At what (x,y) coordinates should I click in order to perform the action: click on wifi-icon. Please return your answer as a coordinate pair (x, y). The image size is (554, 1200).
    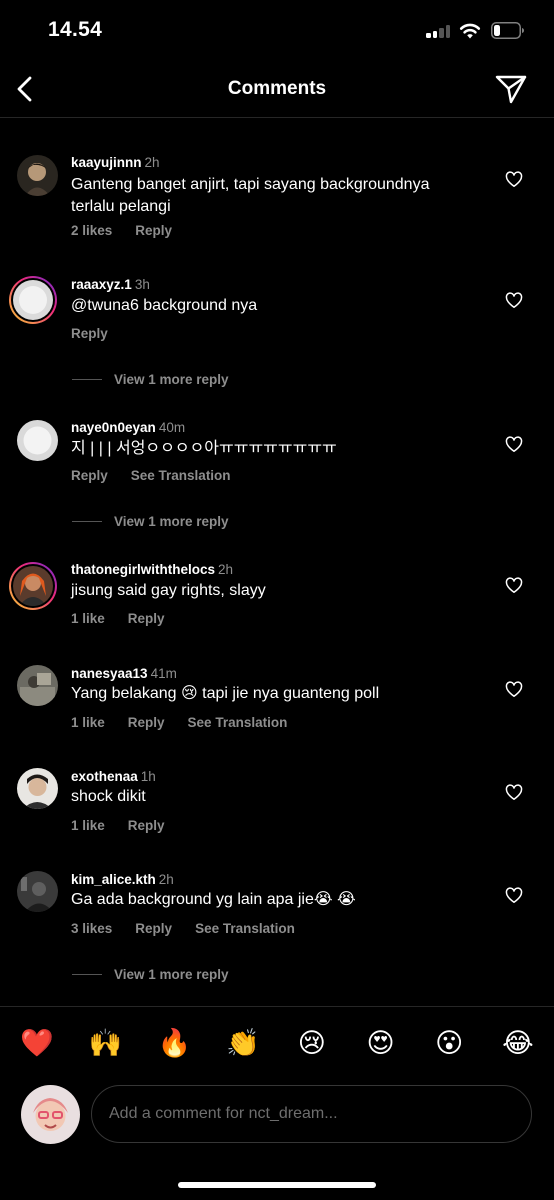
    Looking at the image, I should click on (470, 31).